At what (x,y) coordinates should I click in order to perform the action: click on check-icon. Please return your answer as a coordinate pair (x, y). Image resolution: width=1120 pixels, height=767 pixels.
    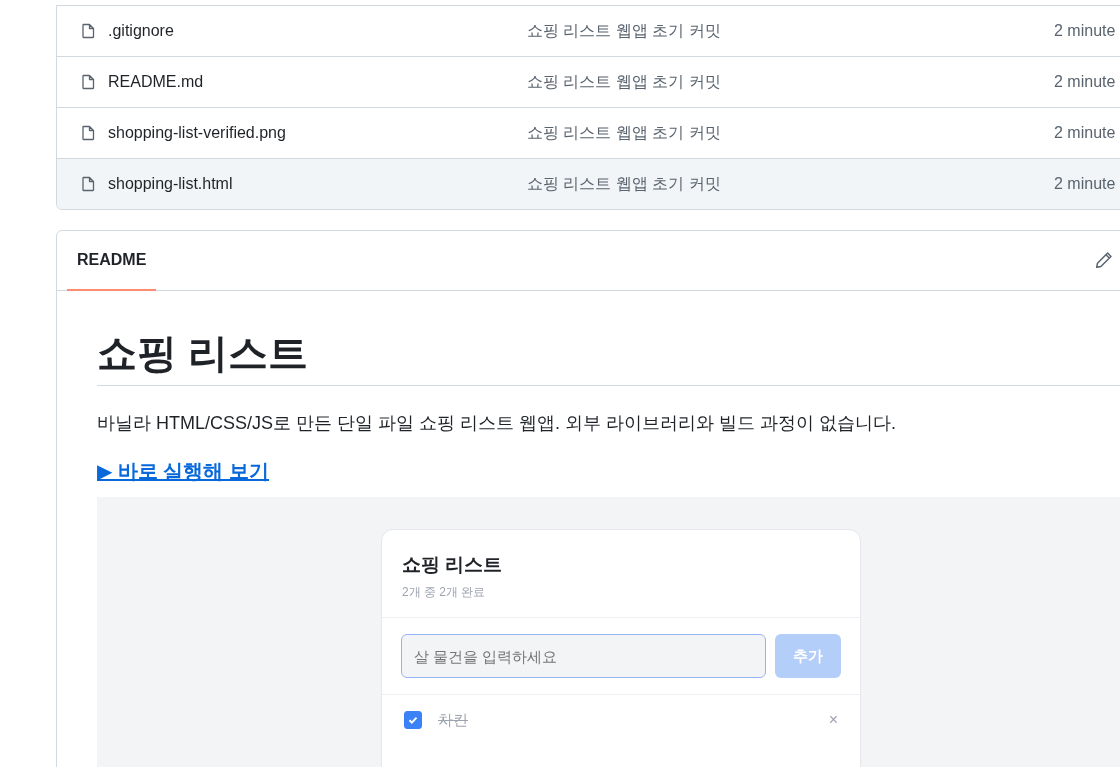
    Looking at the image, I should click on (413, 720).